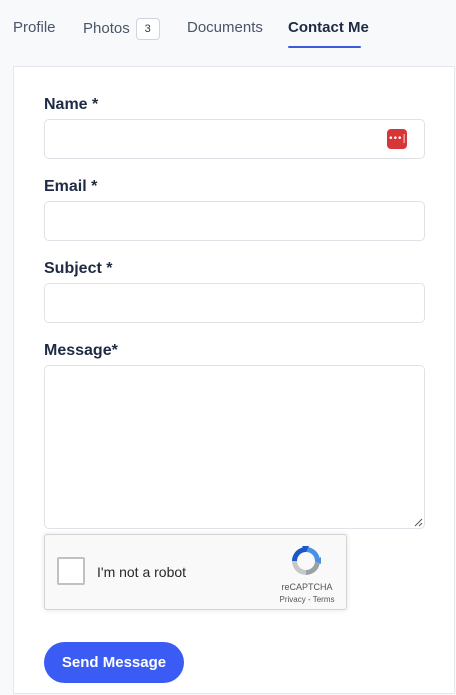 The image size is (456, 695). I want to click on send-message-button: Send Message, so click(114, 662).